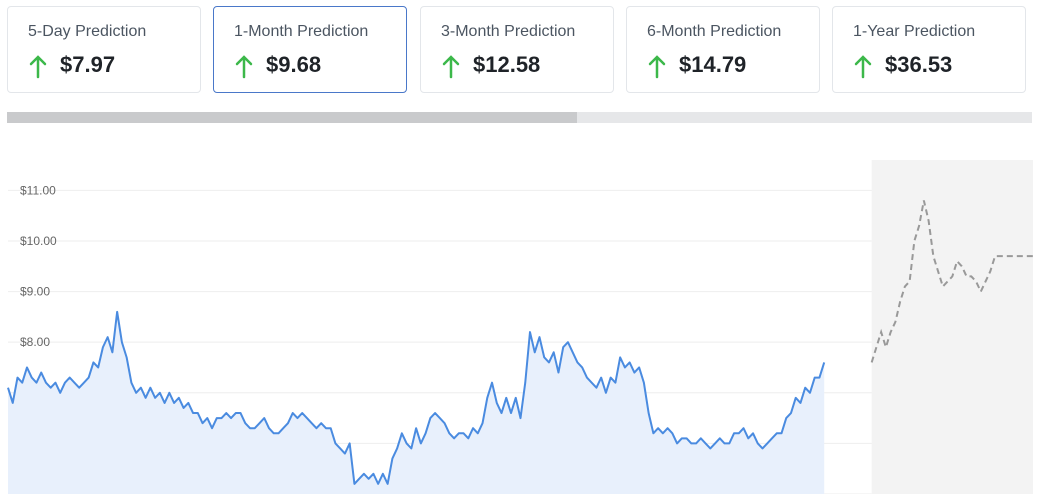 The height and width of the screenshot is (494, 1041). What do you see at coordinates (310, 49) in the screenshot?
I see `card-1-month: 1-Month Prediction $9.68` at bounding box center [310, 49].